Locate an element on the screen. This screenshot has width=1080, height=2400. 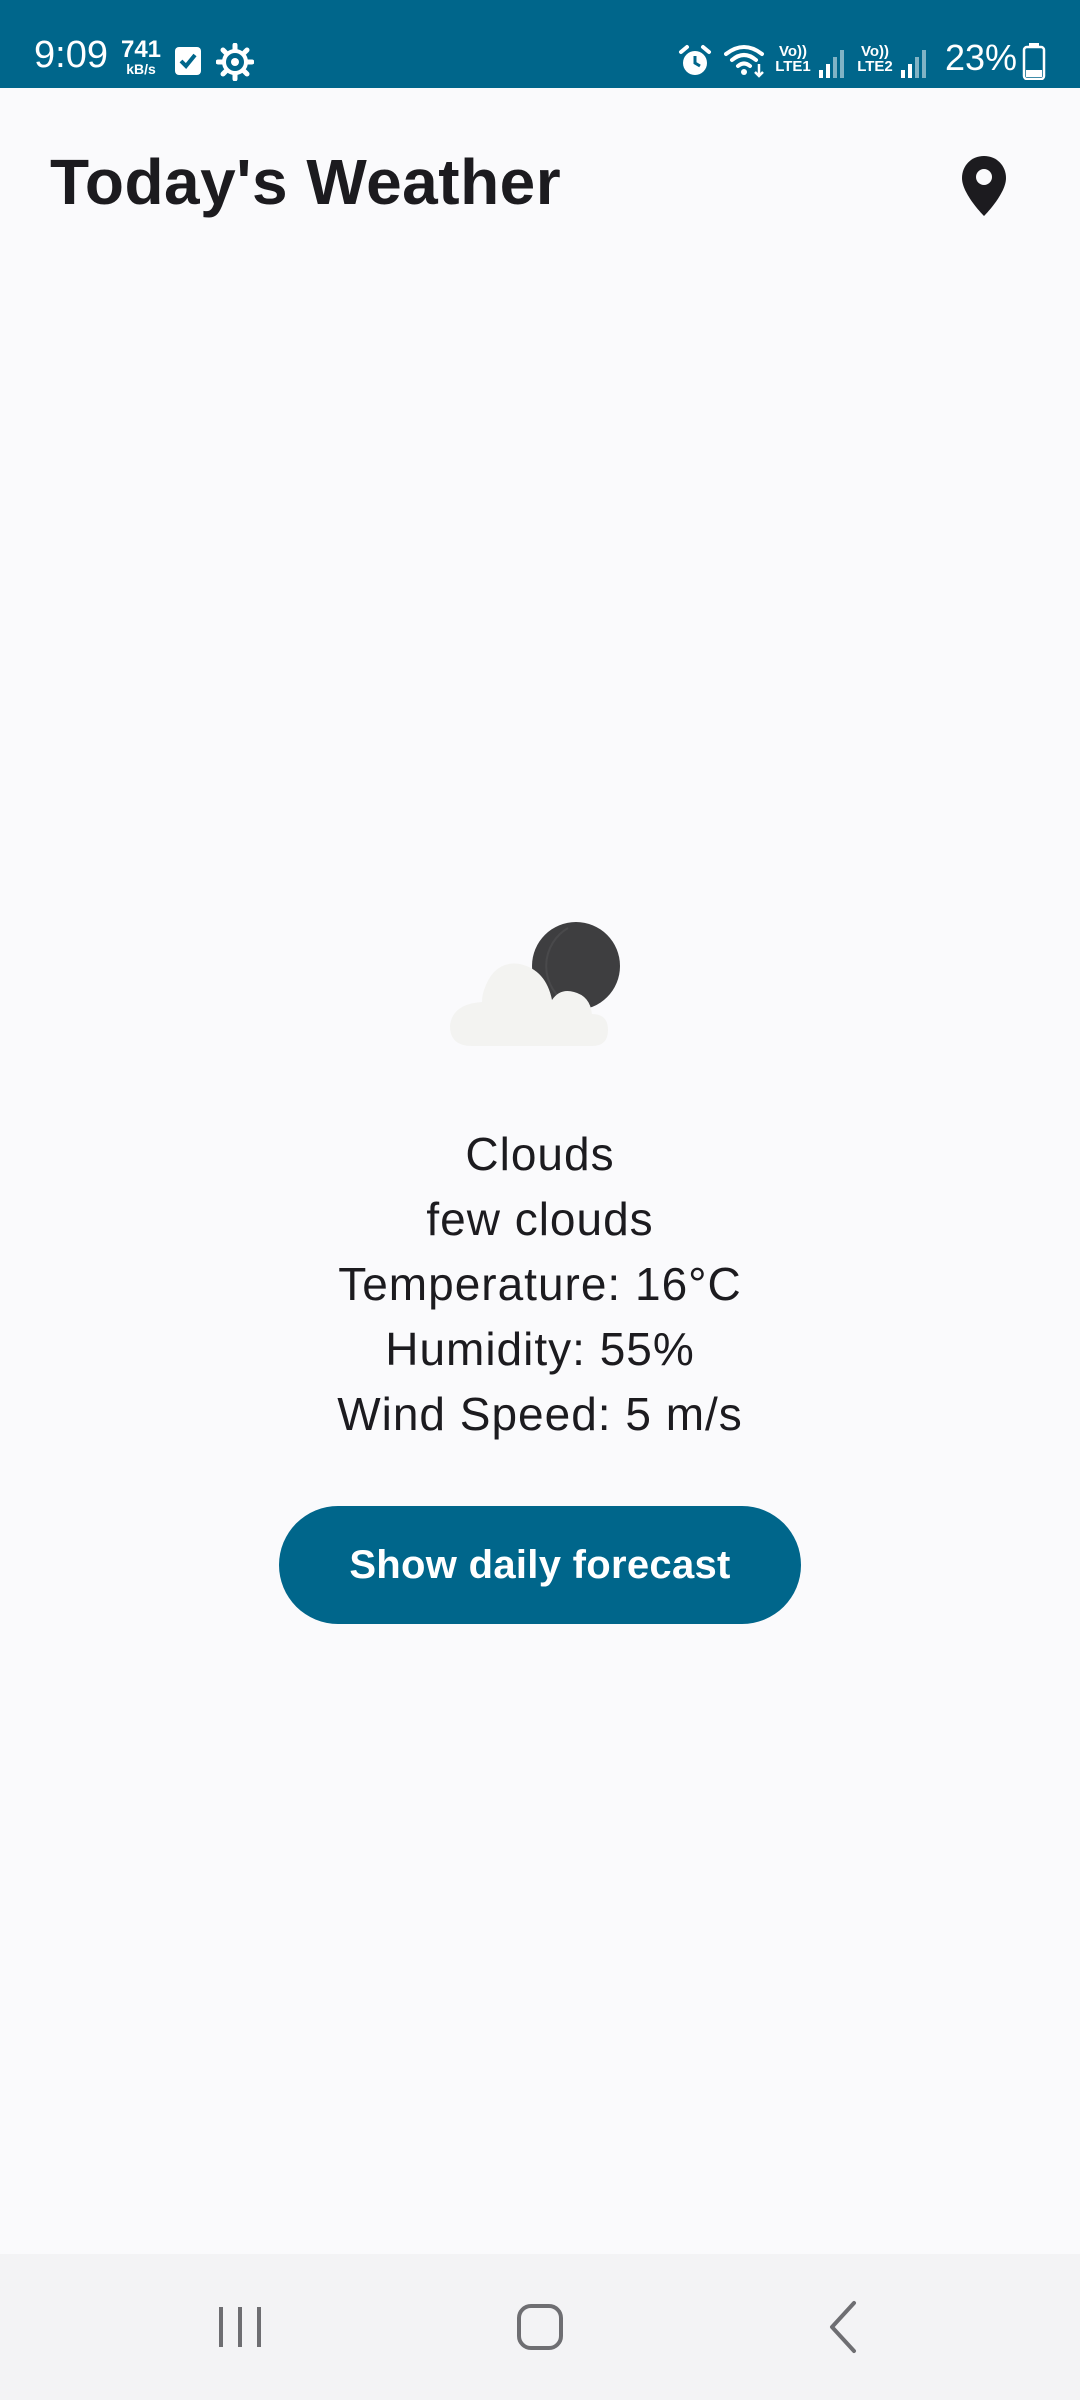
home-button is located at coordinates (540, 2327).